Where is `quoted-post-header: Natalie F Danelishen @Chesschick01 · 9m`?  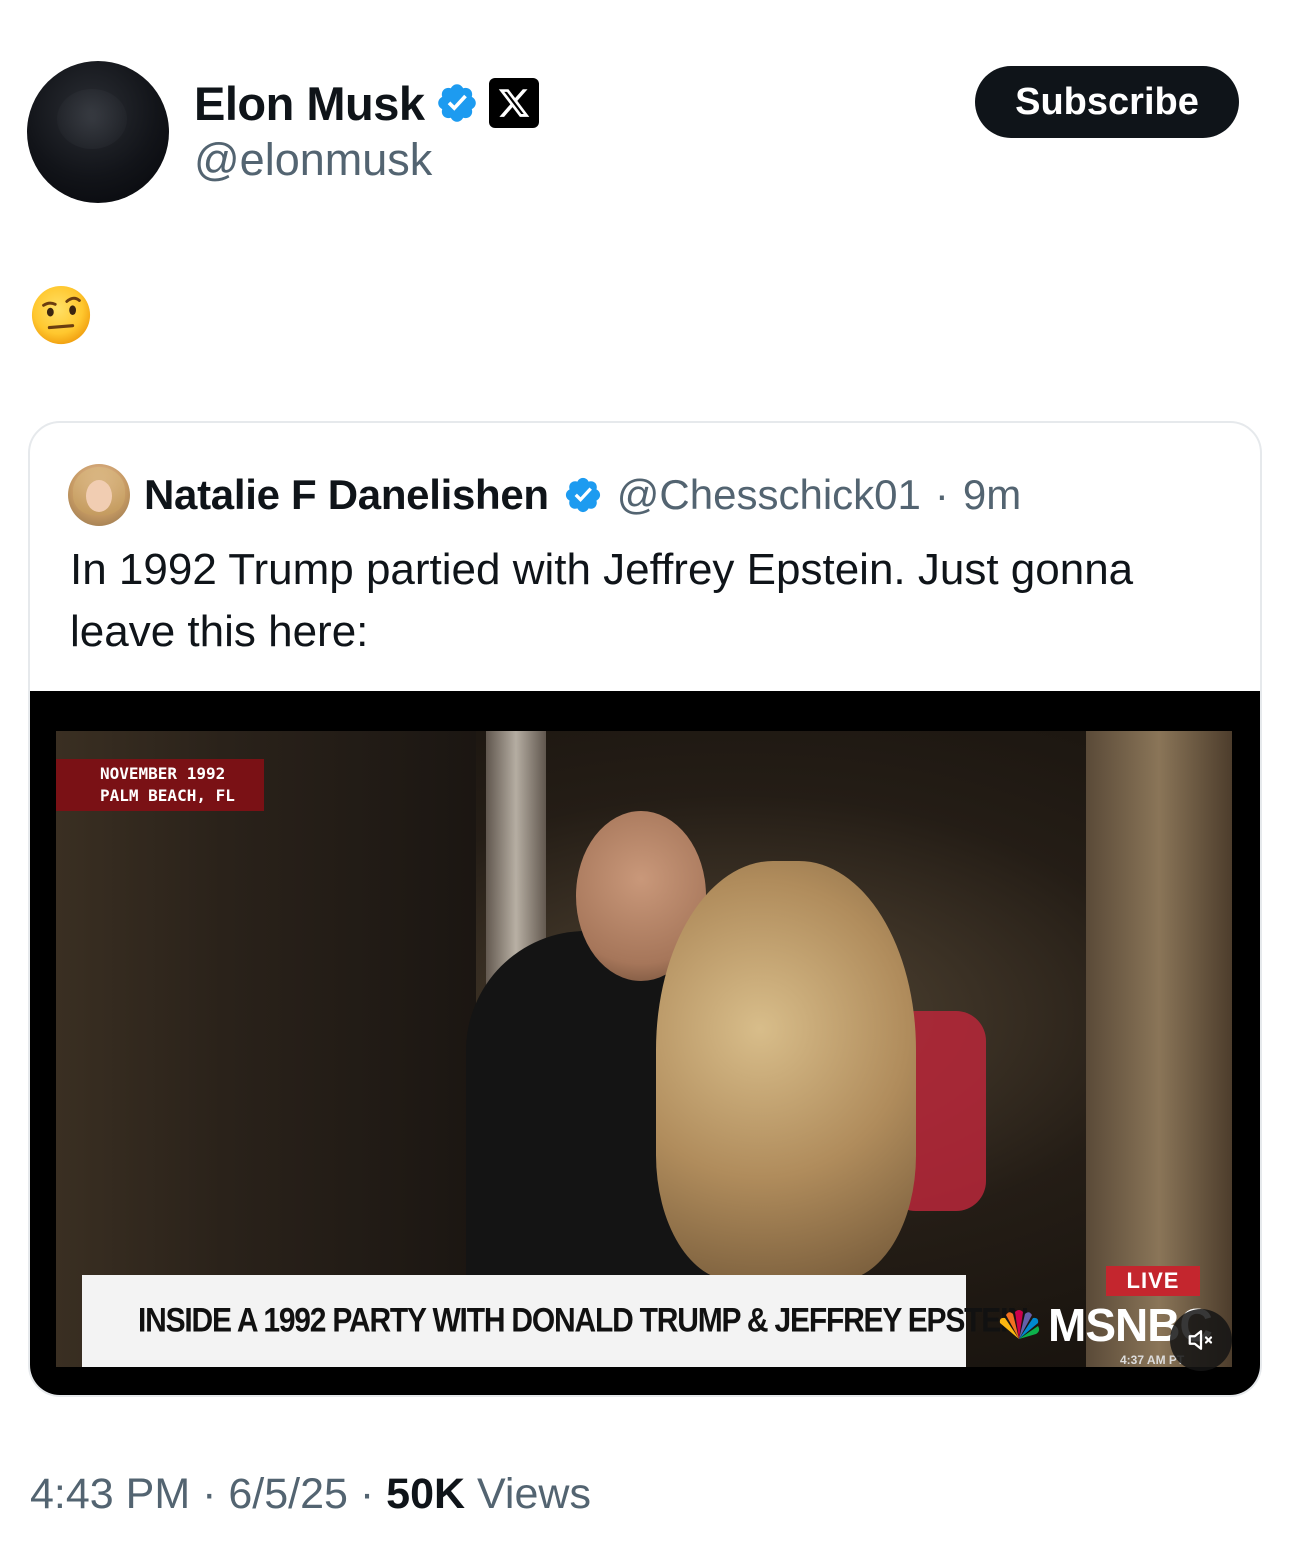
quoted-post-header: Natalie F Danelishen @Chesschick01 · 9m is located at coordinates (544, 495).